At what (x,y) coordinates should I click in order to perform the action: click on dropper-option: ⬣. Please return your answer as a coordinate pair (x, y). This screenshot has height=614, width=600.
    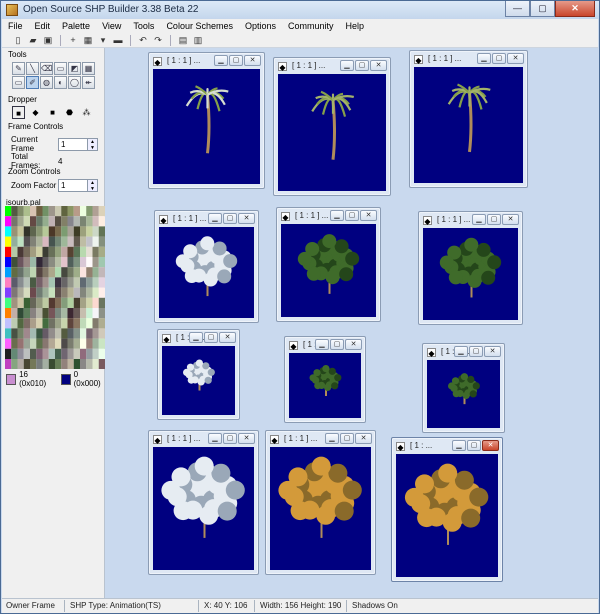
    Looking at the image, I should click on (69, 112).